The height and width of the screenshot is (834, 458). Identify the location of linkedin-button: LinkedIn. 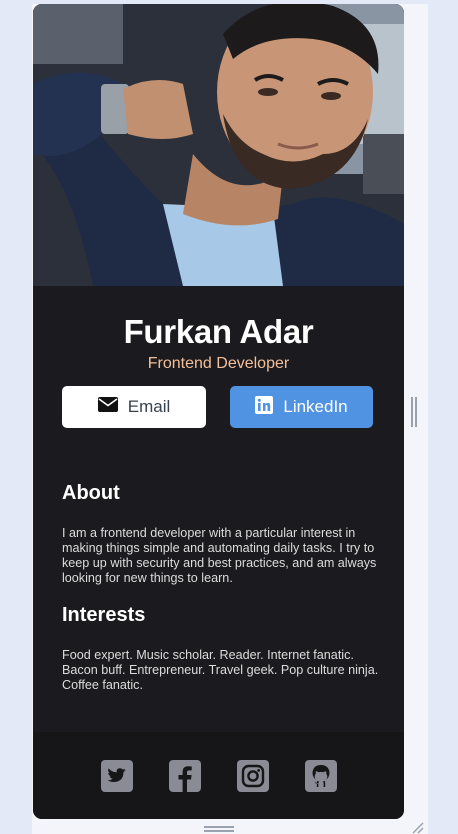
(301, 407).